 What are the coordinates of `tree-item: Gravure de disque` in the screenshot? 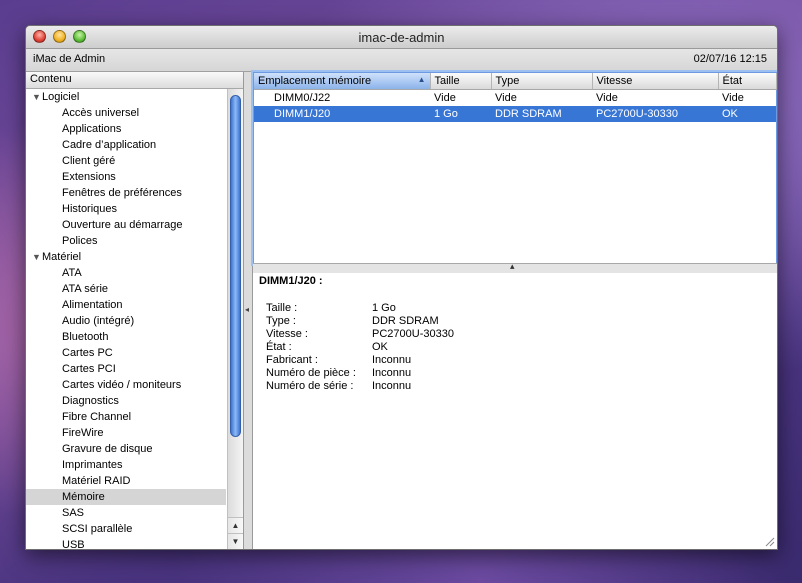 It's located at (126, 449).